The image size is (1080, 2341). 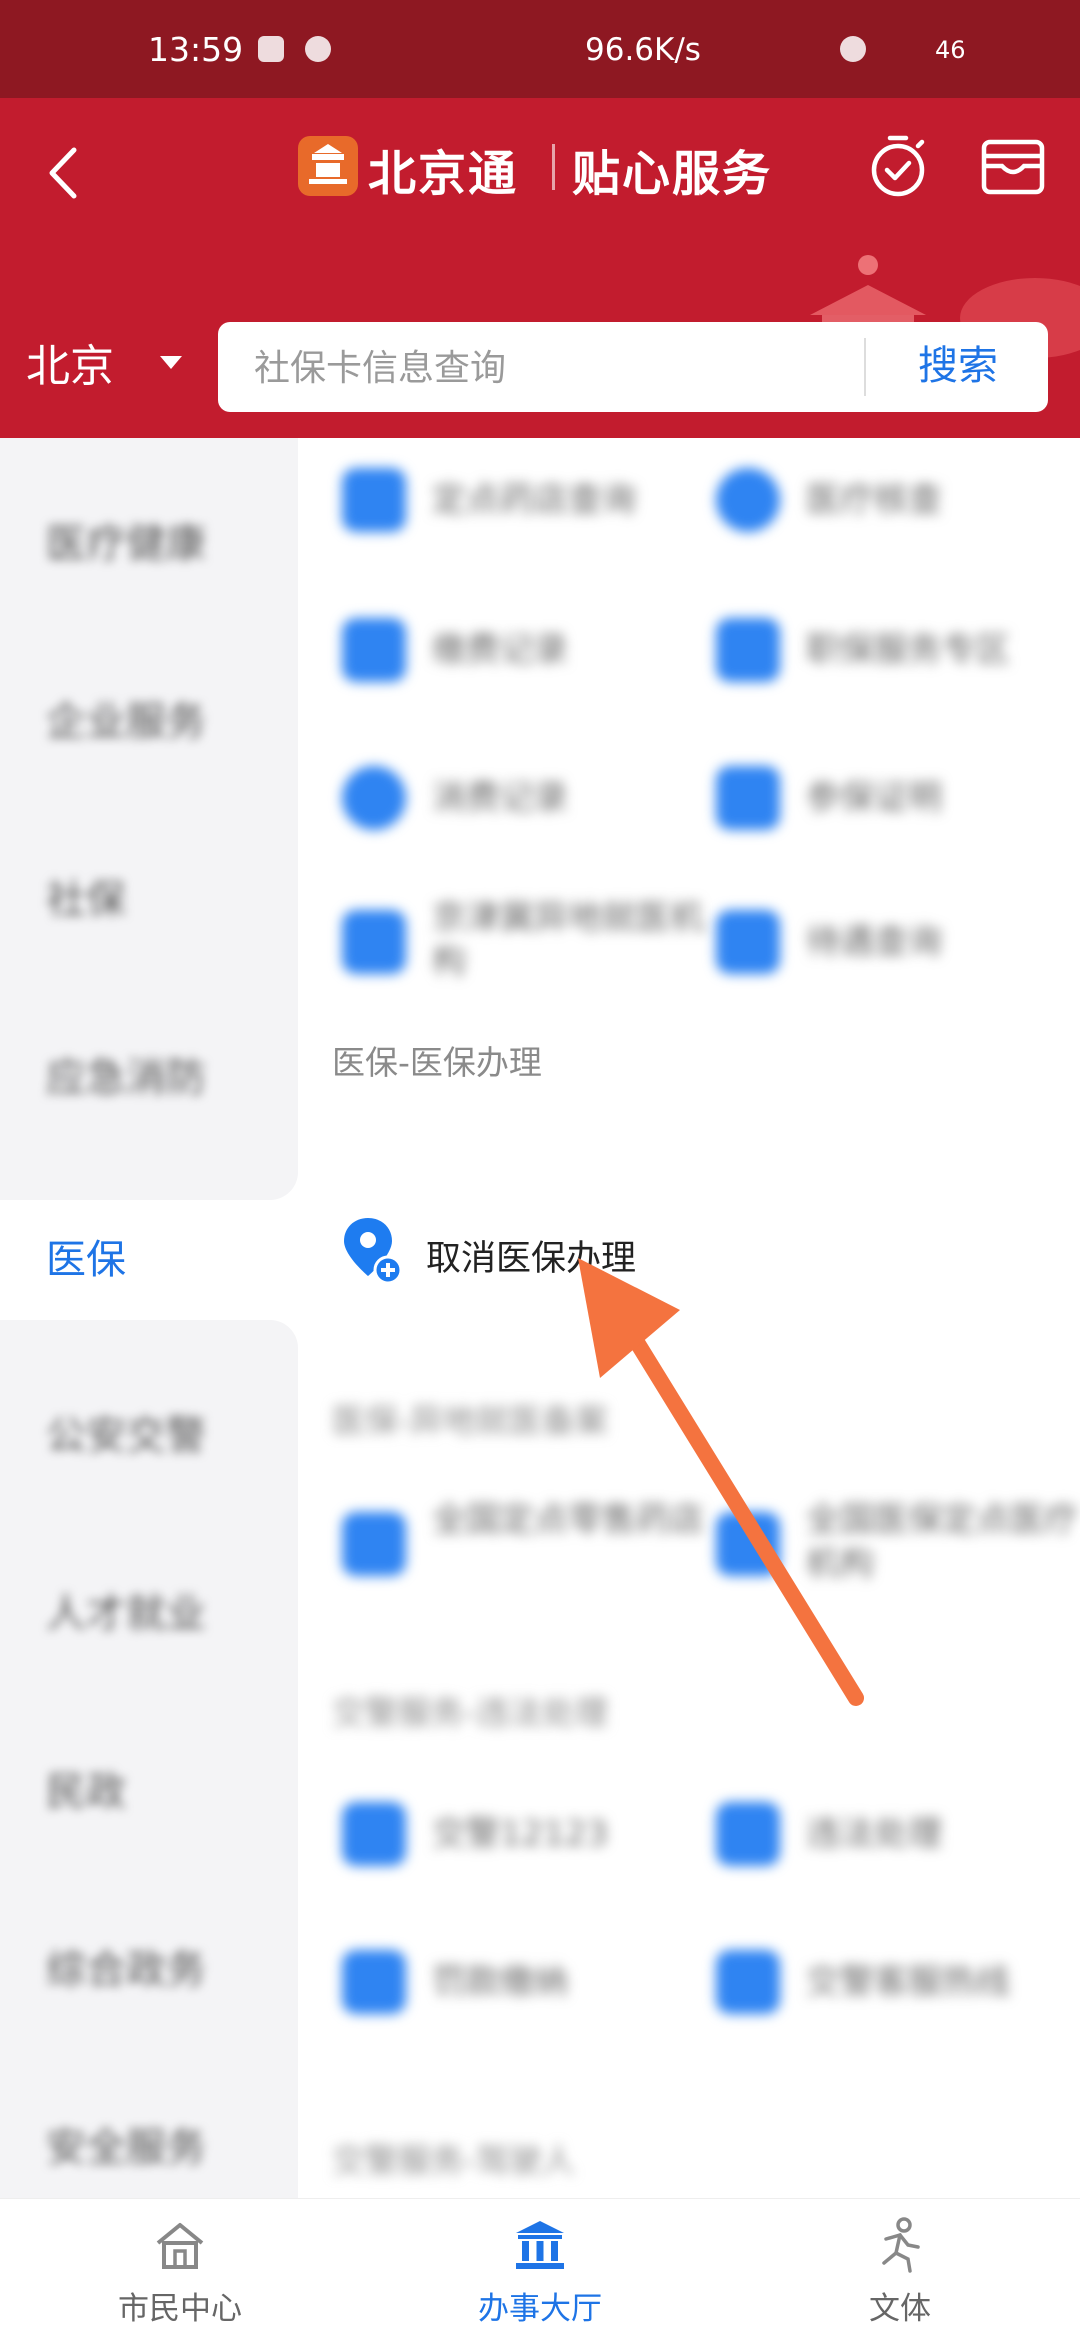 I want to click on tab-culture-sports: 文体, so click(x=900, y=2270).